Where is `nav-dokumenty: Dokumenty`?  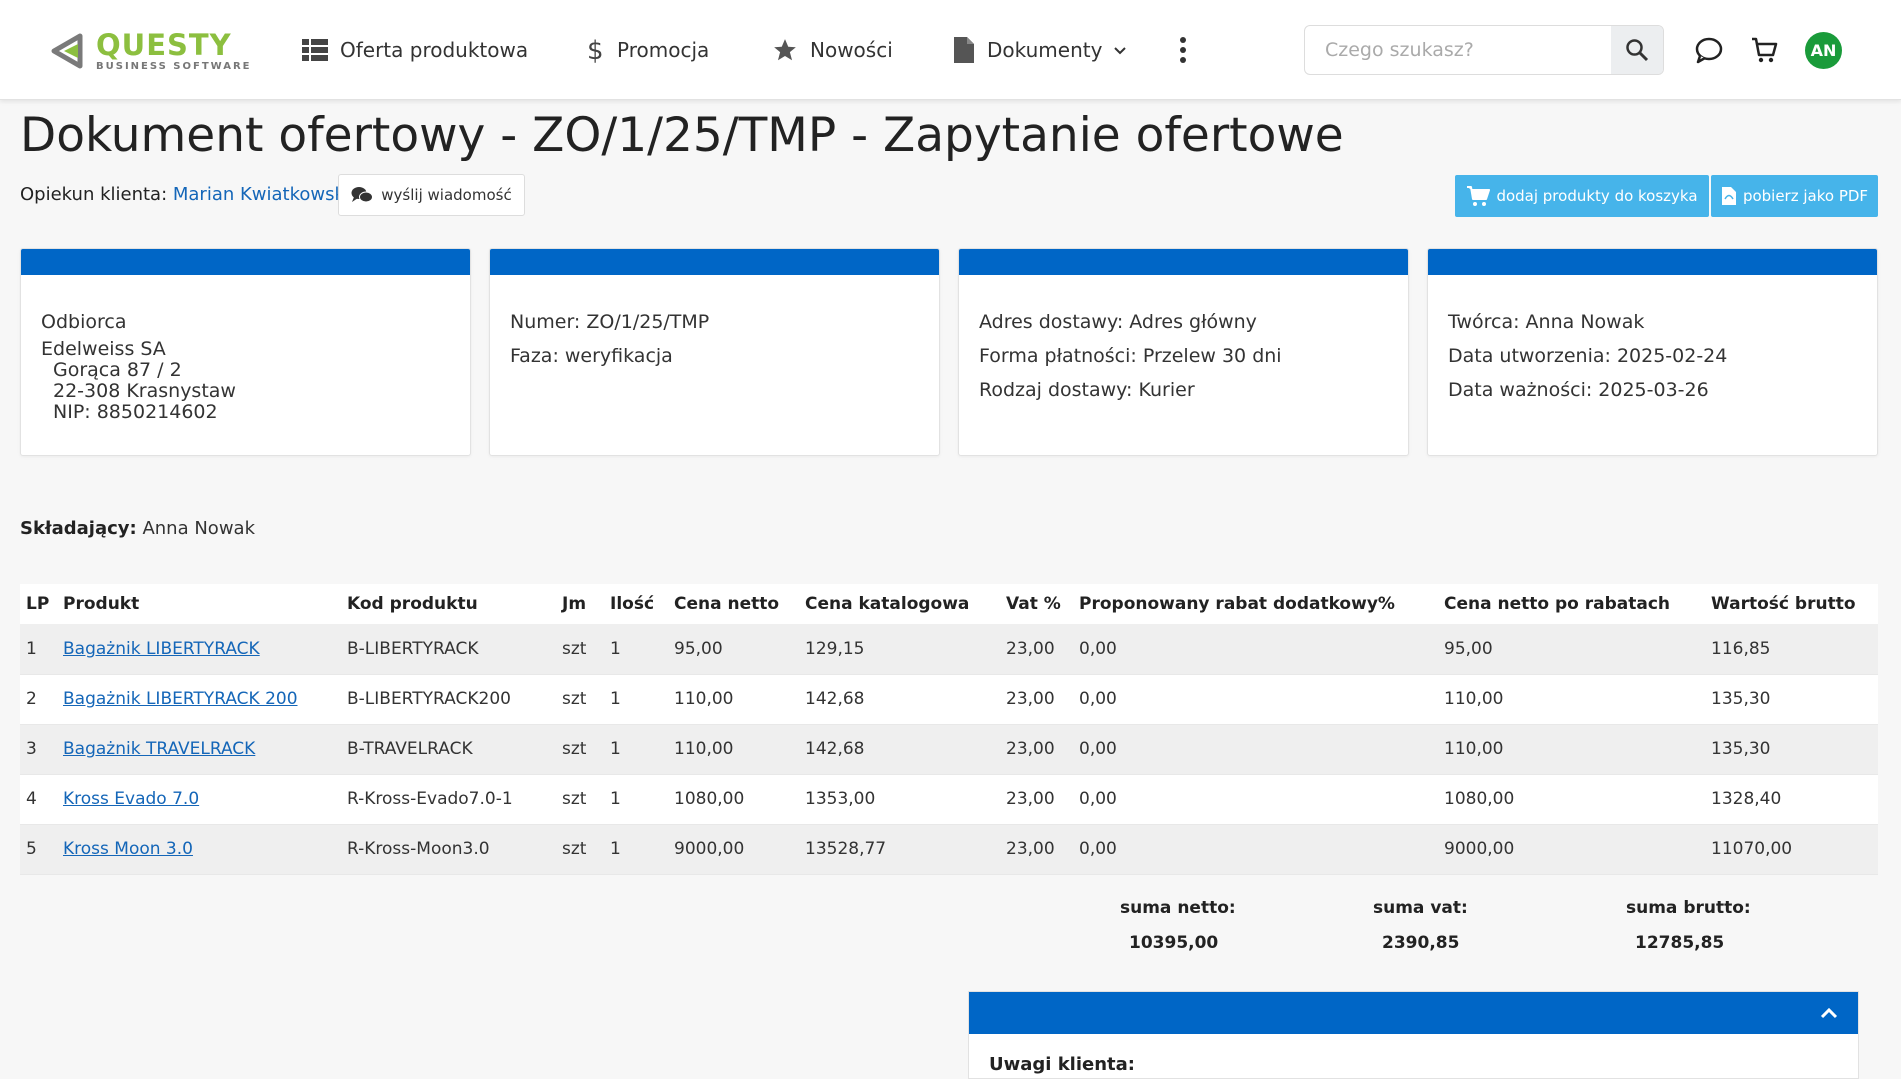 nav-dokumenty: Dokumenty is located at coordinates (1040, 50).